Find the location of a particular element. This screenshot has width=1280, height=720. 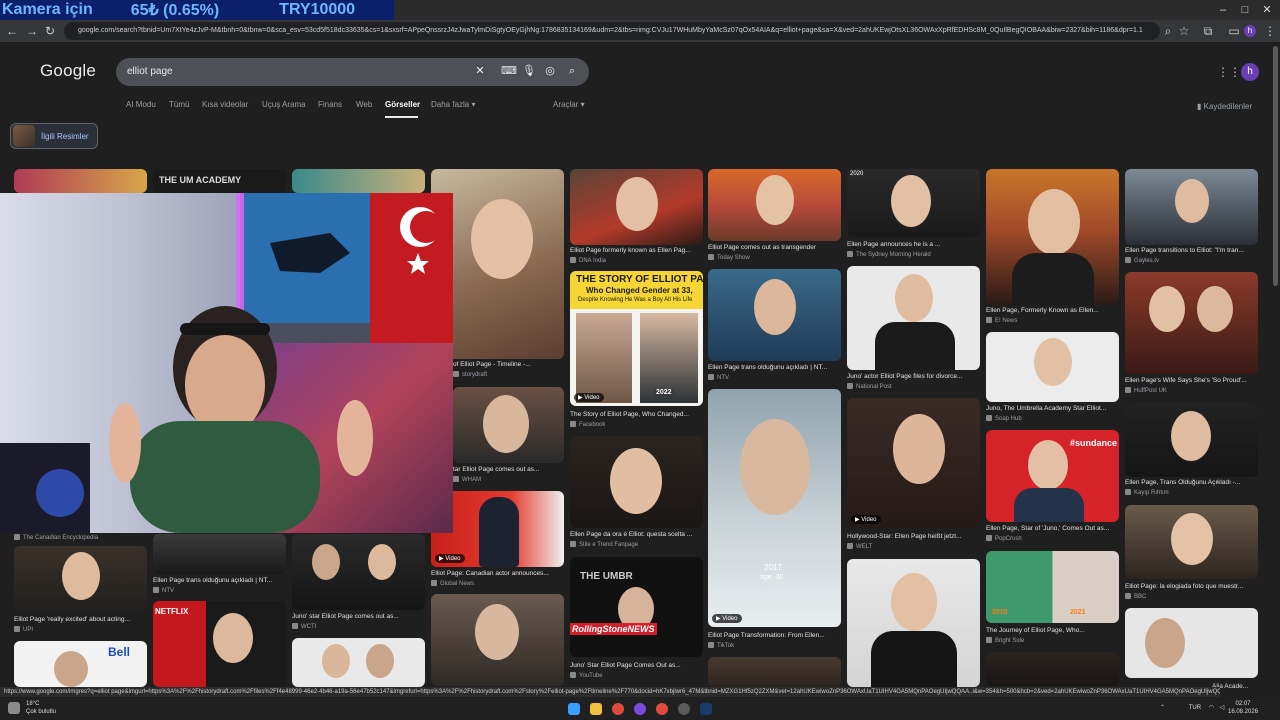

result-source: TikTok is located at coordinates (774, 645).